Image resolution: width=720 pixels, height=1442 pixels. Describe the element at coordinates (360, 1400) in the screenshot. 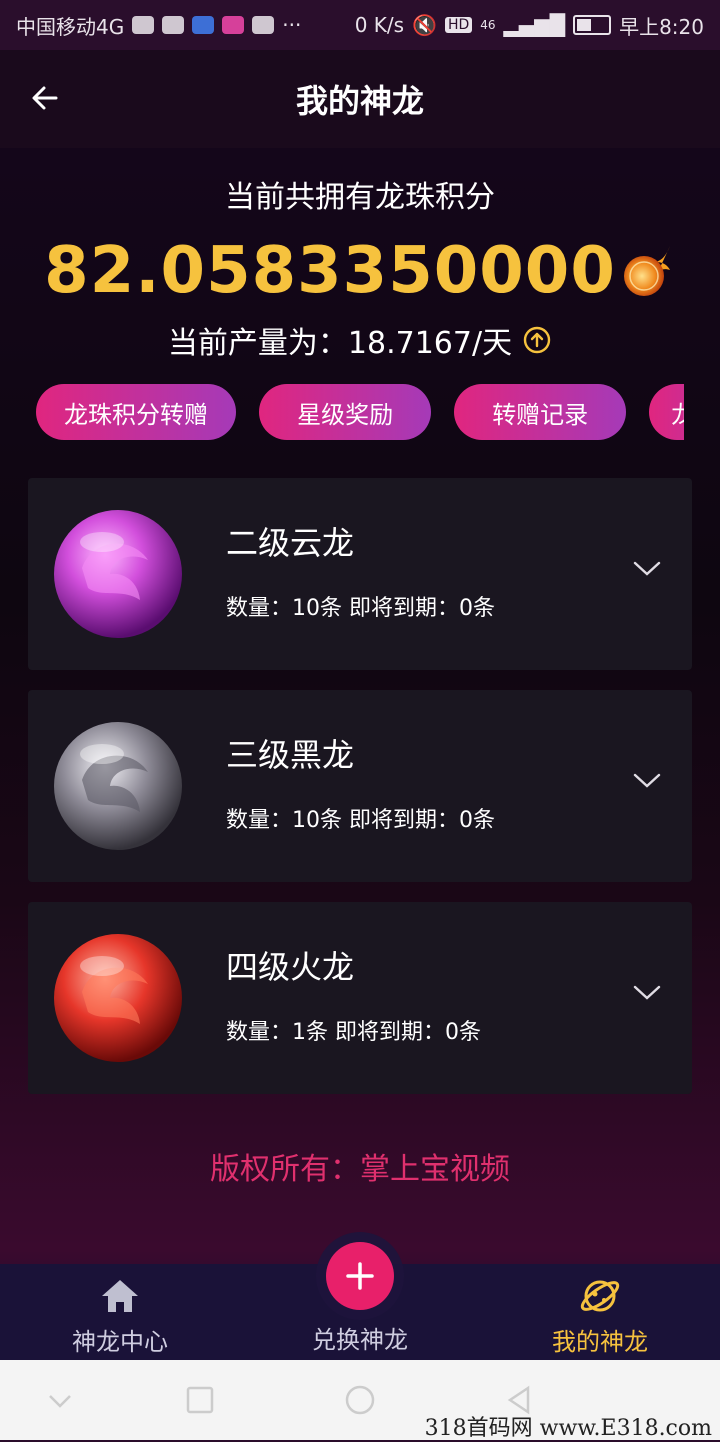

I see `home-circle-icon` at that location.